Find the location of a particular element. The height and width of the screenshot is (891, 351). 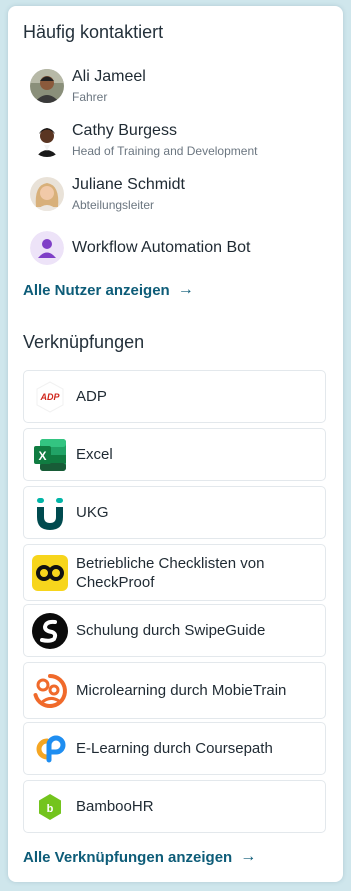

shortcut-label: ADP is located at coordinates (91, 396).